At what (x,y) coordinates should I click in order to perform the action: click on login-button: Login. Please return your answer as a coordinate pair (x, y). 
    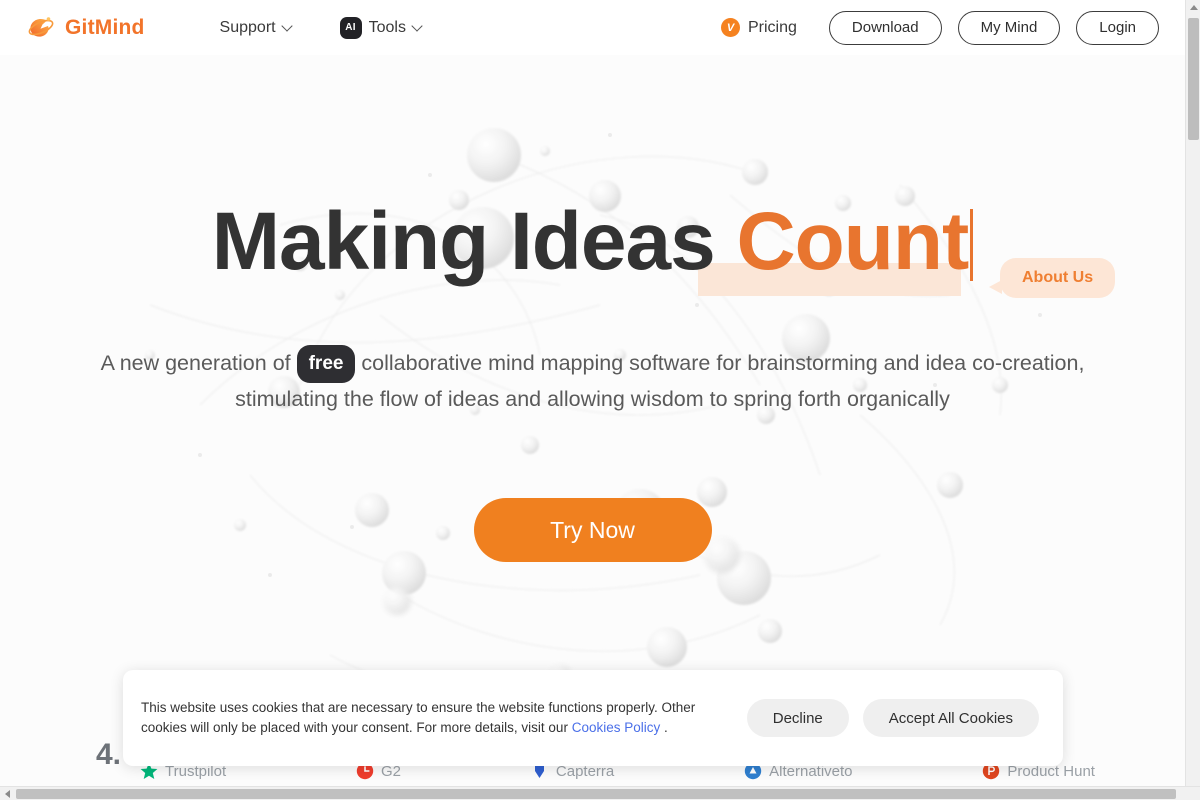
    Looking at the image, I should click on (1117, 28).